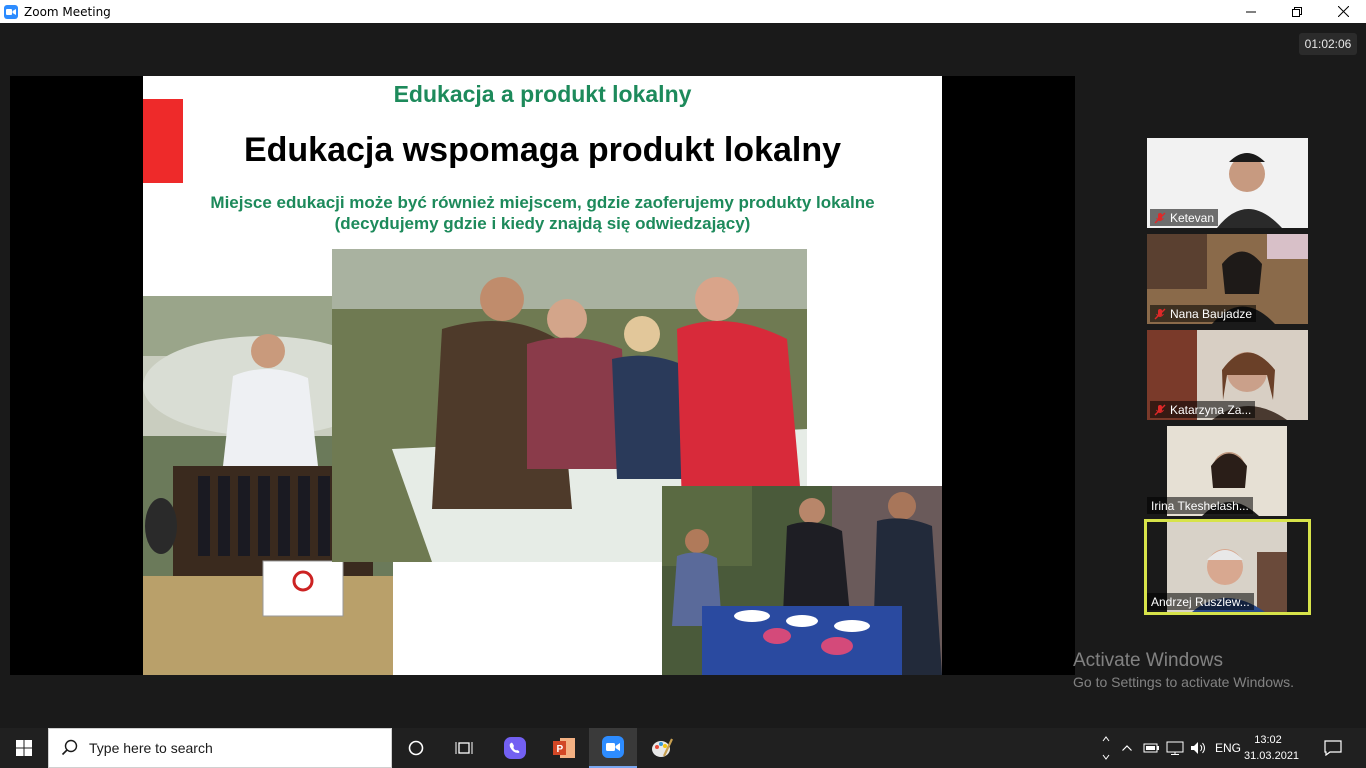 This screenshot has width=1366, height=768. Describe the element at coordinates (1148, 660) in the screenshot. I see `watermark-title: Activate Windows` at that location.